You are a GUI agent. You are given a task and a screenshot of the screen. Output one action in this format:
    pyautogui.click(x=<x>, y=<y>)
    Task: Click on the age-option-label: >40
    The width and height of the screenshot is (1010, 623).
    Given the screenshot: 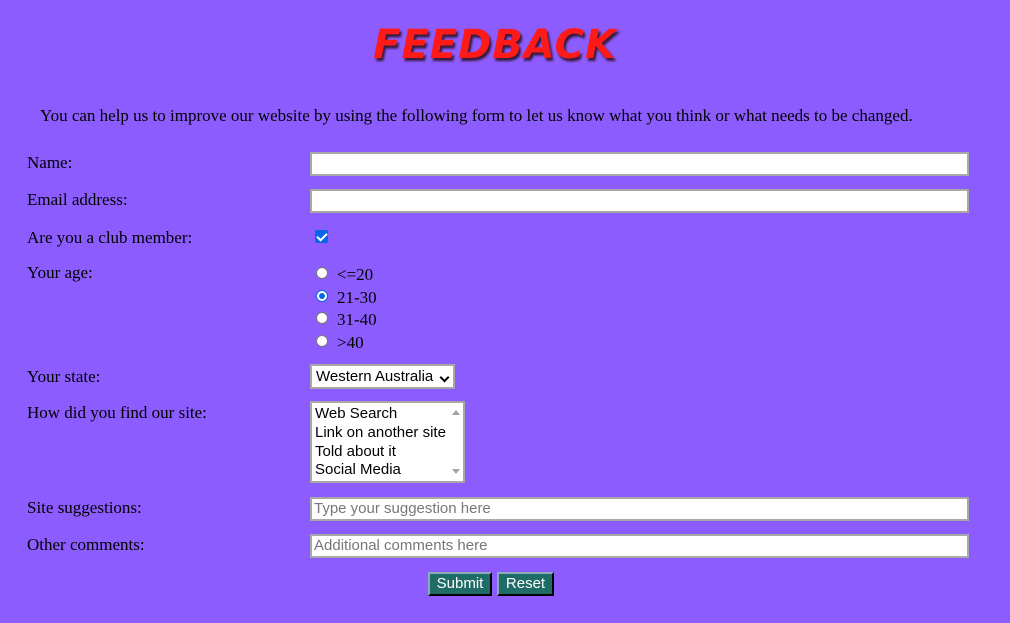 What is the action you would take?
    pyautogui.click(x=350, y=342)
    